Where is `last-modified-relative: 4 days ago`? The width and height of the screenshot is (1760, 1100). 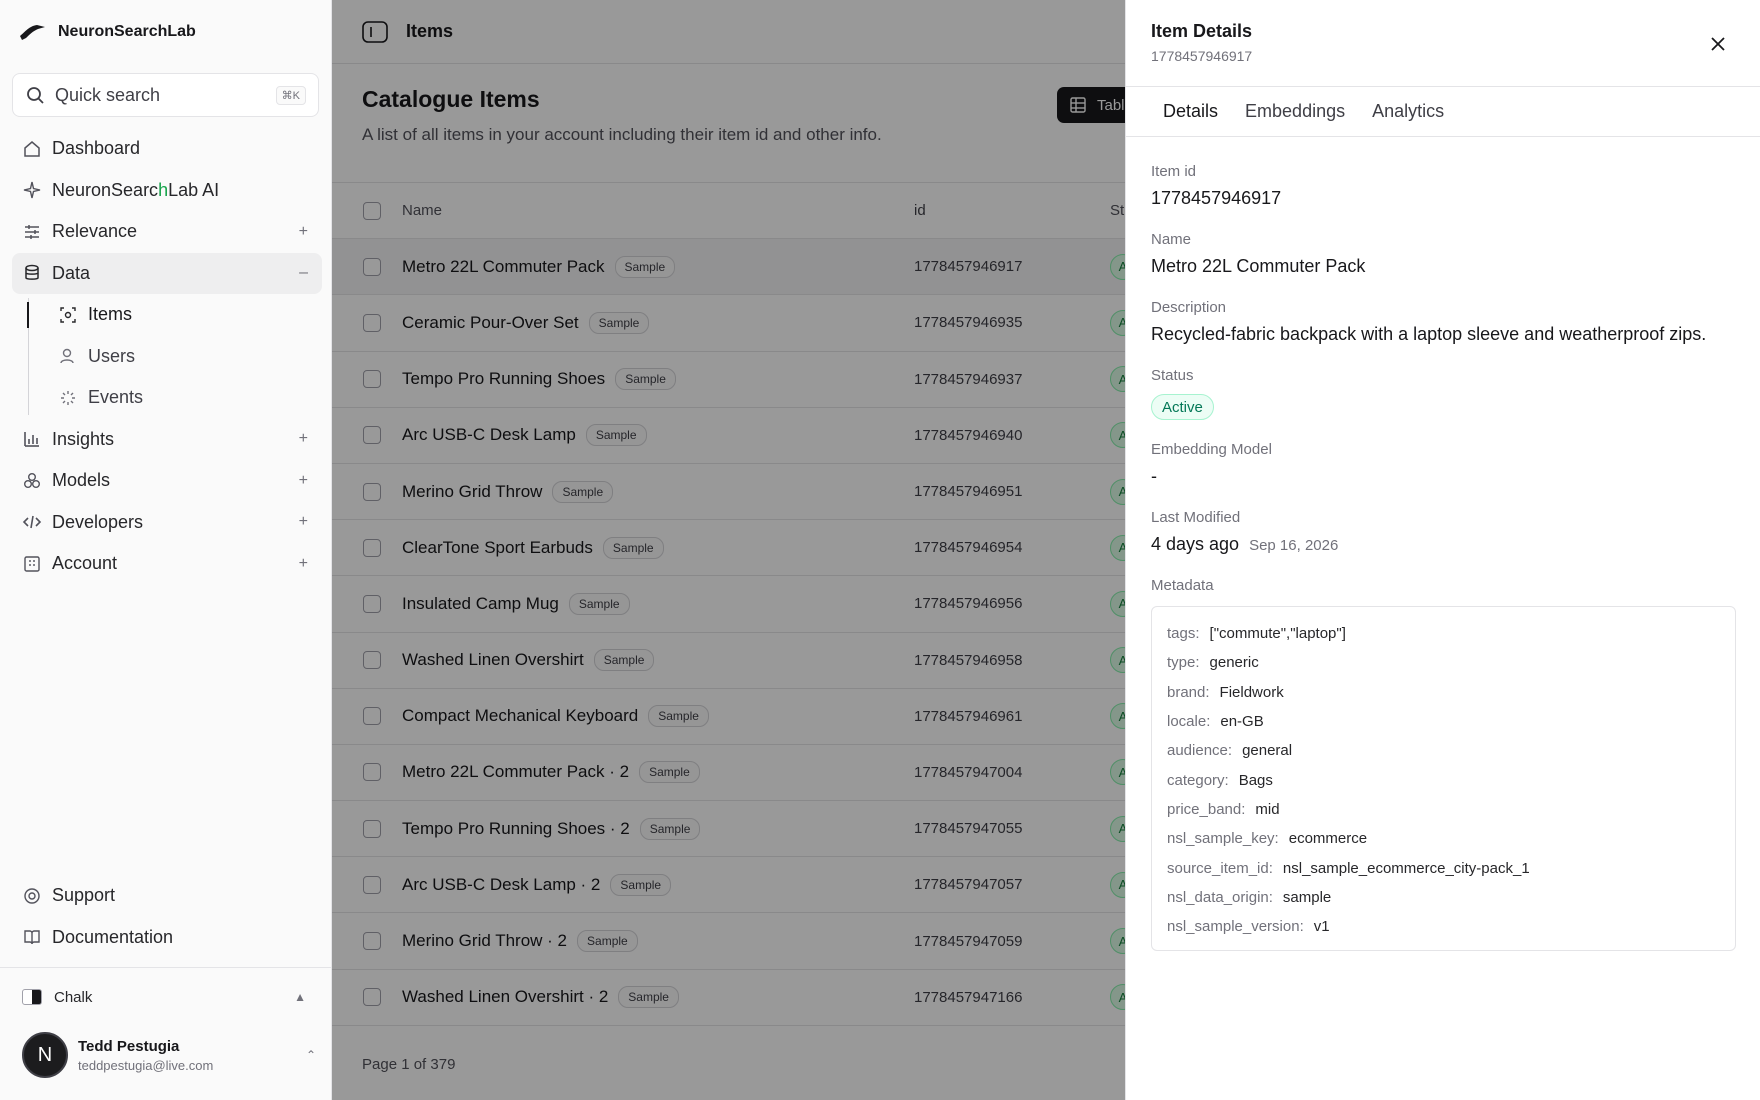 last-modified-relative: 4 days ago is located at coordinates (1195, 544).